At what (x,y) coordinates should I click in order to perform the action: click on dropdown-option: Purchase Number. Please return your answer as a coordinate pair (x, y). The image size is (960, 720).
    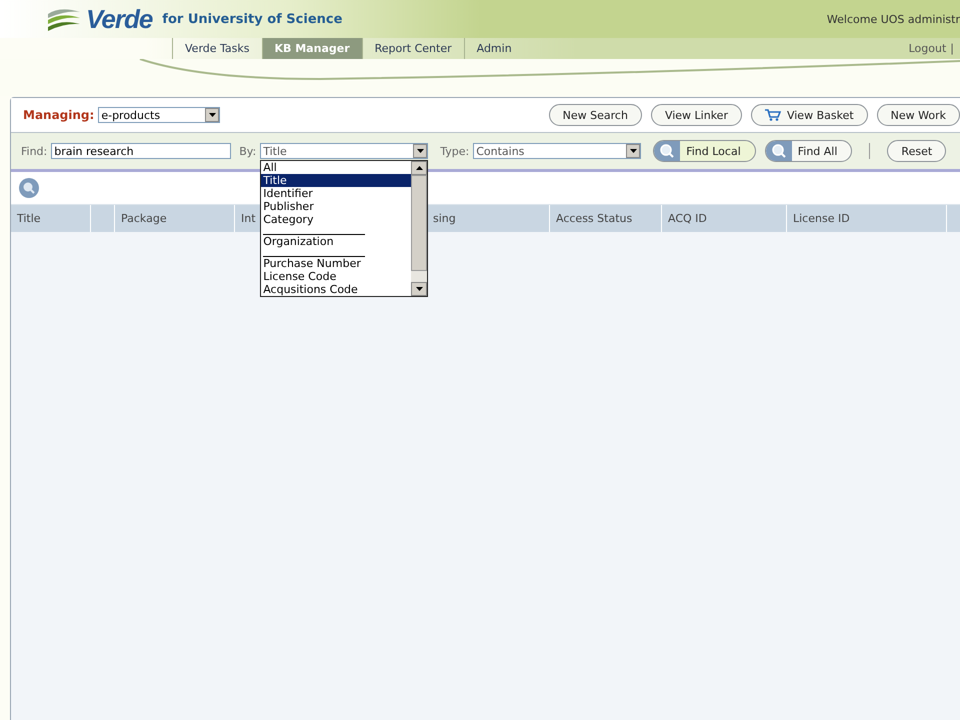
    Looking at the image, I should click on (336, 263).